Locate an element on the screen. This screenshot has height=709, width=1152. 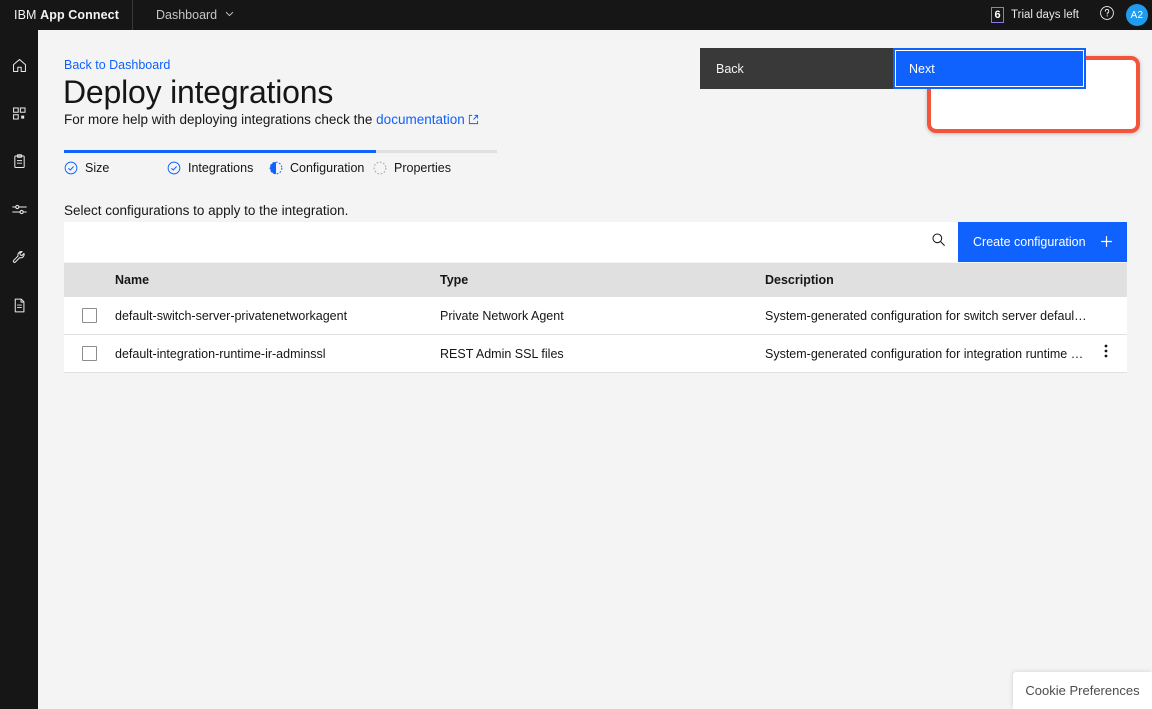
table-toolbar: Create configuration is located at coordinates (595, 241).